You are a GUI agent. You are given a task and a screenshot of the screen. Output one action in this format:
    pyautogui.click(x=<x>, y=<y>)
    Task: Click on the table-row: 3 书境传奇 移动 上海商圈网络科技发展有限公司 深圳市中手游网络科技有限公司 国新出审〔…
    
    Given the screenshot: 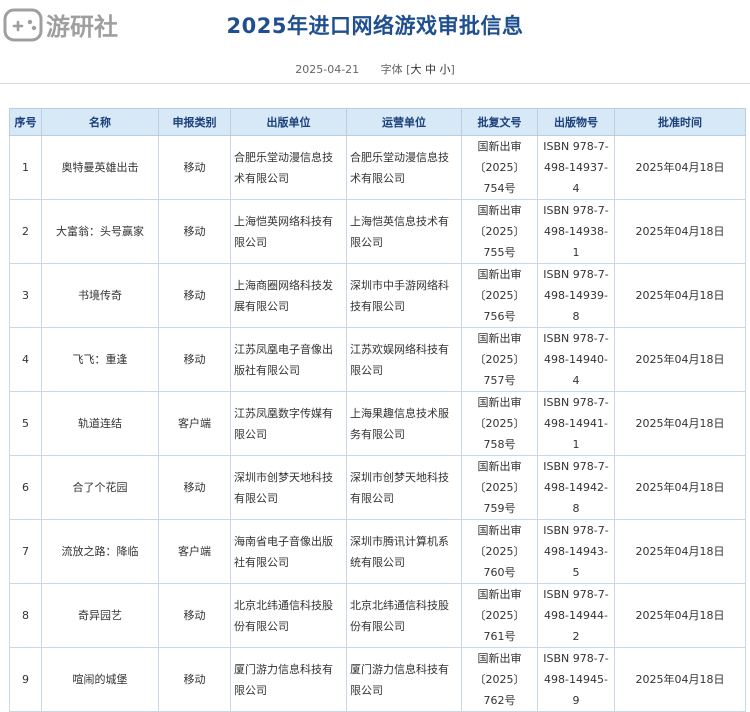 What is the action you would take?
    pyautogui.click(x=377, y=295)
    